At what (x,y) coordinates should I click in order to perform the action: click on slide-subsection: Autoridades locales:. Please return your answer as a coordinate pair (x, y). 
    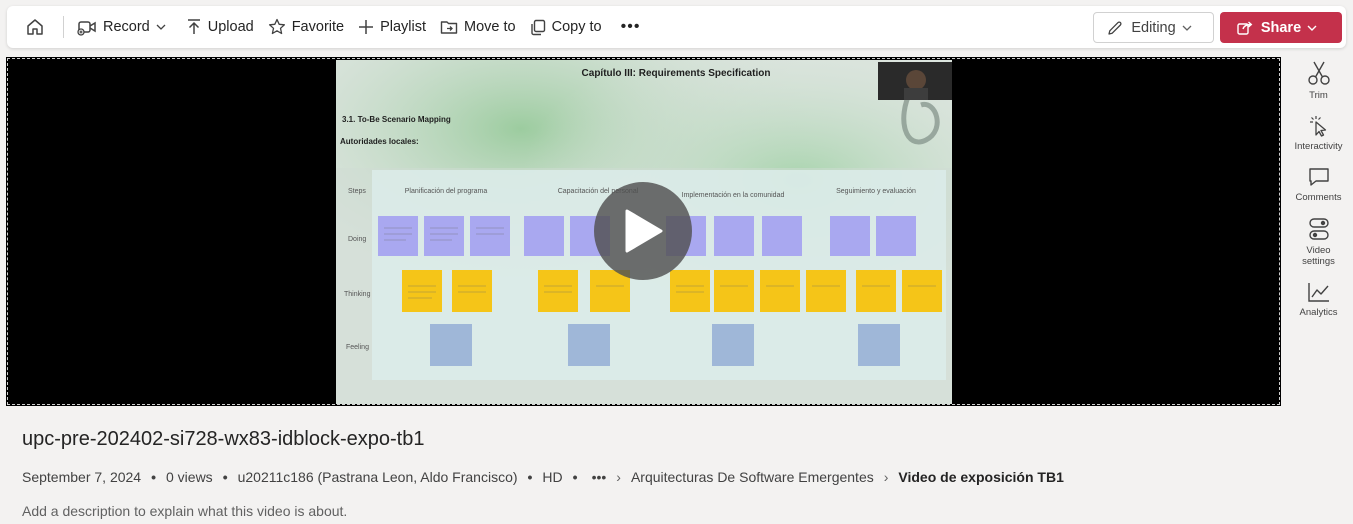
    Looking at the image, I should click on (379, 141).